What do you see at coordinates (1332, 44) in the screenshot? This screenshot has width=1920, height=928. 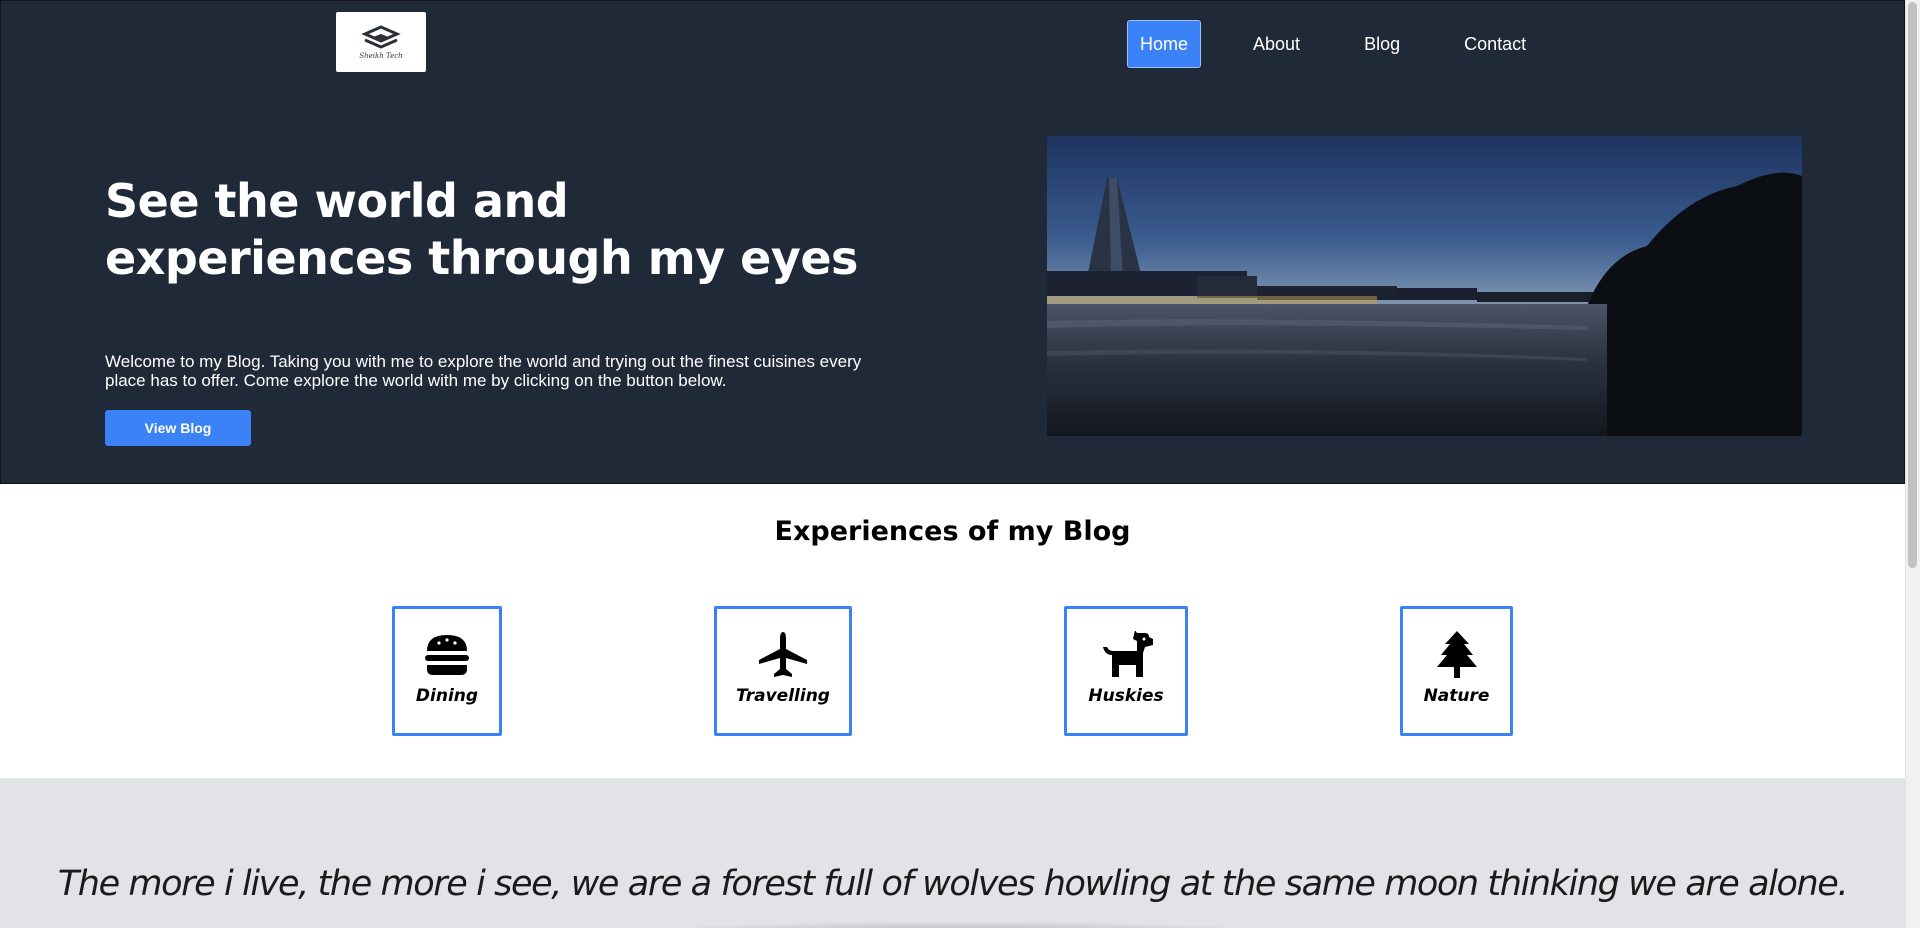 I see `main-nav: Home About Blog Contact` at bounding box center [1332, 44].